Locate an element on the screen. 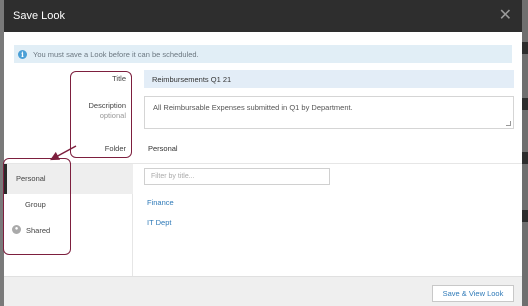 This screenshot has height=306, width=528. backdrop-right is located at coordinates (525, 153).